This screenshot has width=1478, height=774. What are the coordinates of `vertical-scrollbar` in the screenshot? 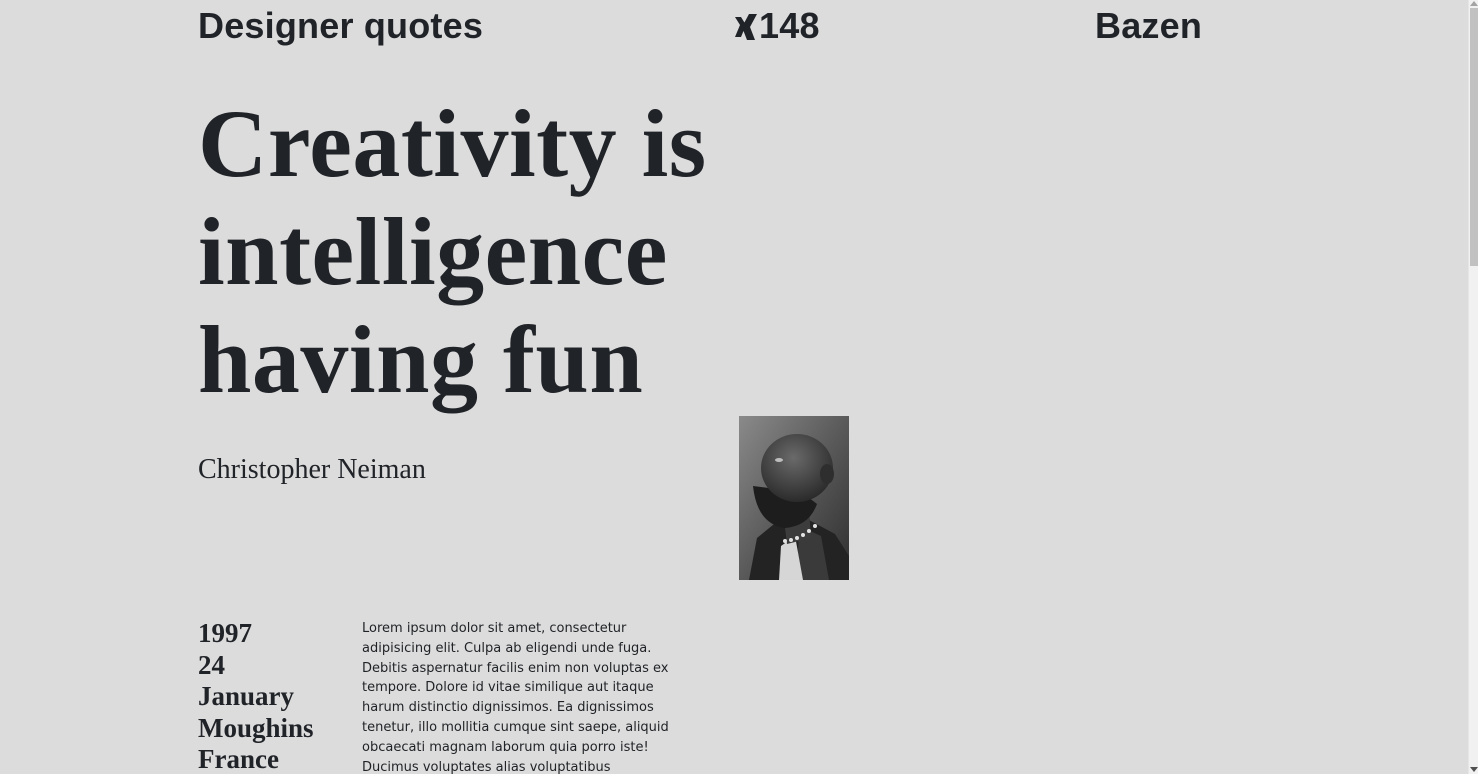 It's located at (1473, 387).